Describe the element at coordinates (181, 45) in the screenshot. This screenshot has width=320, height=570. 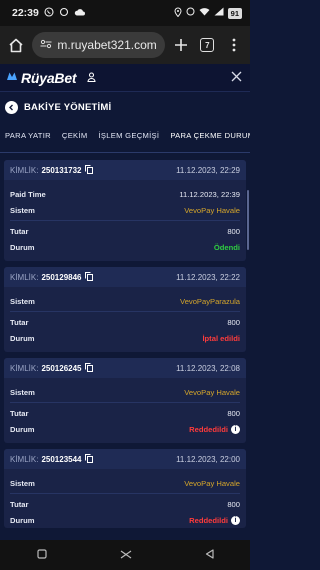
I see `new-tab-icon` at that location.